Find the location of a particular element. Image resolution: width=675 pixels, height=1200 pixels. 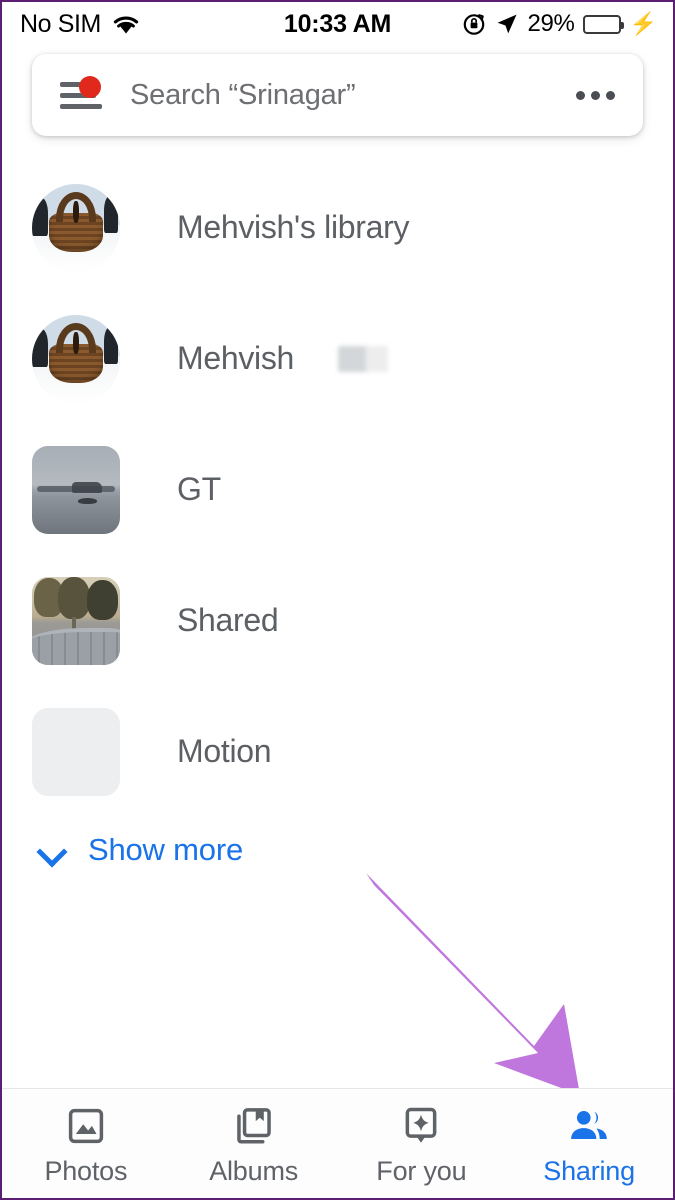

tab-label: Albums is located at coordinates (254, 1170).